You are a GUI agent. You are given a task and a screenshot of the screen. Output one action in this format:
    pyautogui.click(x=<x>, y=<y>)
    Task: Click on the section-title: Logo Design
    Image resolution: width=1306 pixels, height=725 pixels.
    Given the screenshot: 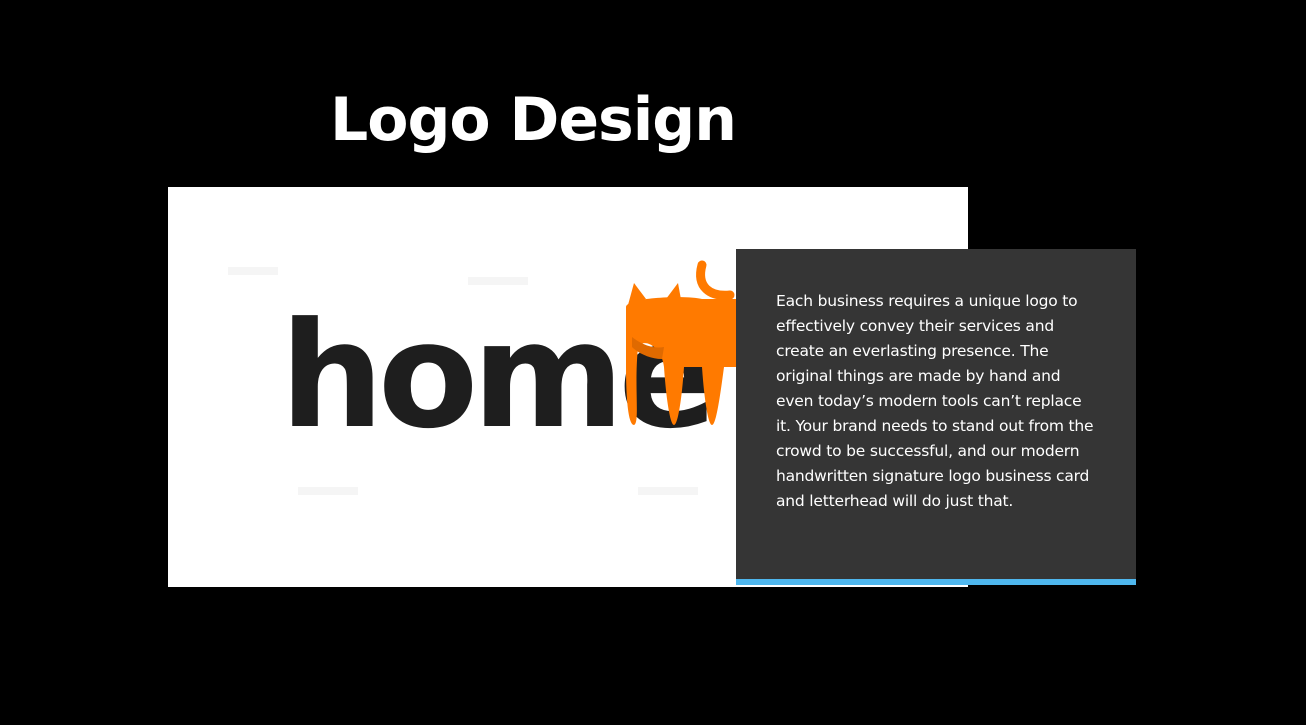 What is the action you would take?
    pyautogui.click(x=533, y=120)
    